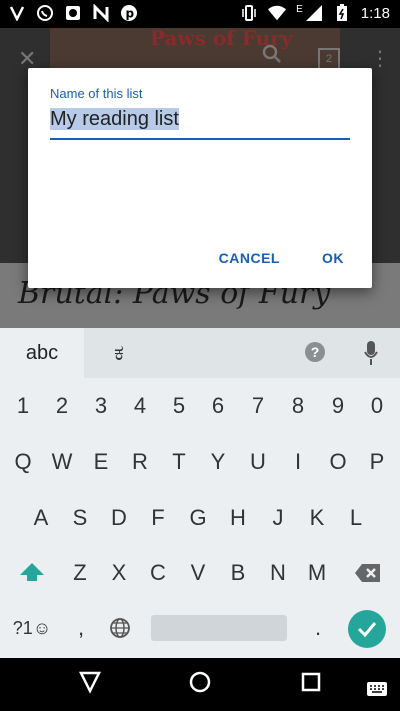 This screenshot has width=400, height=711. I want to click on key-d: D, so click(119, 518).